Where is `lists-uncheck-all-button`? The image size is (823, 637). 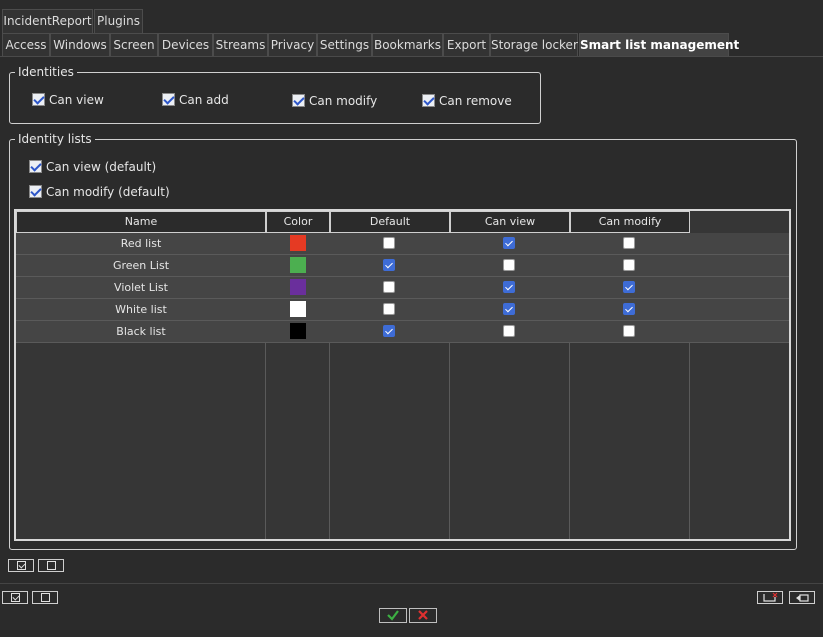
lists-uncheck-all-button is located at coordinates (51, 565).